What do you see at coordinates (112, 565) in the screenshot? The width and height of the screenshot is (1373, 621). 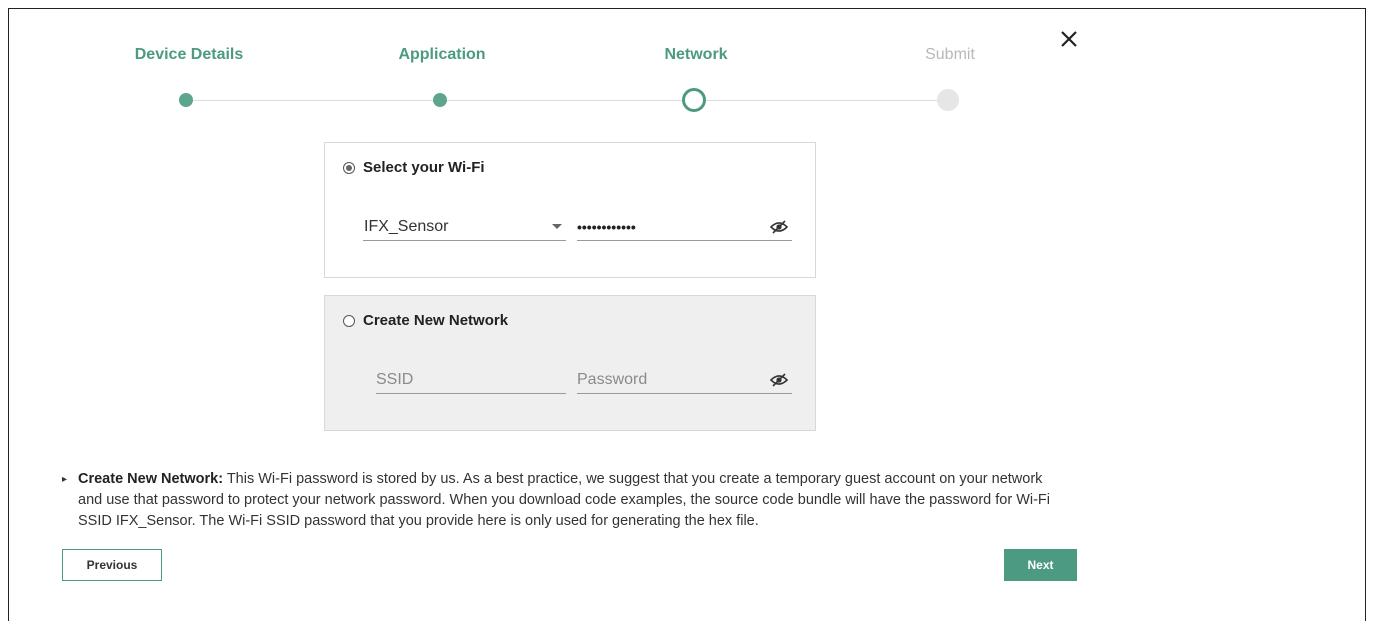 I see `previous-button: Previous` at bounding box center [112, 565].